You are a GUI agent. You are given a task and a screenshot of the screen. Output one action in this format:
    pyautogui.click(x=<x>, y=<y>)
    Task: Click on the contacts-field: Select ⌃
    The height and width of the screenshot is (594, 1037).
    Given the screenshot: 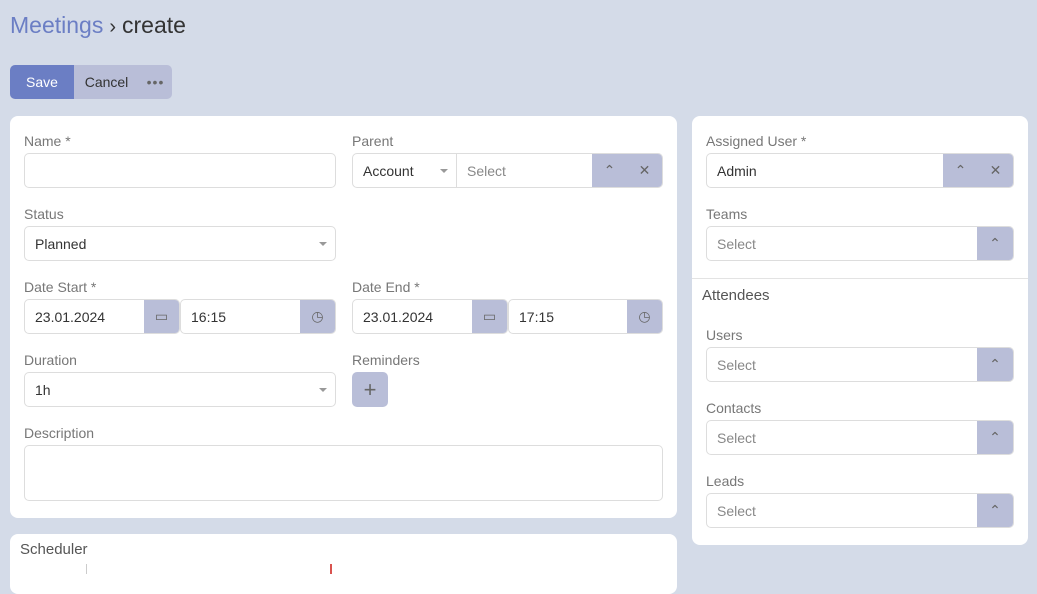 What is the action you would take?
    pyautogui.click(x=860, y=437)
    